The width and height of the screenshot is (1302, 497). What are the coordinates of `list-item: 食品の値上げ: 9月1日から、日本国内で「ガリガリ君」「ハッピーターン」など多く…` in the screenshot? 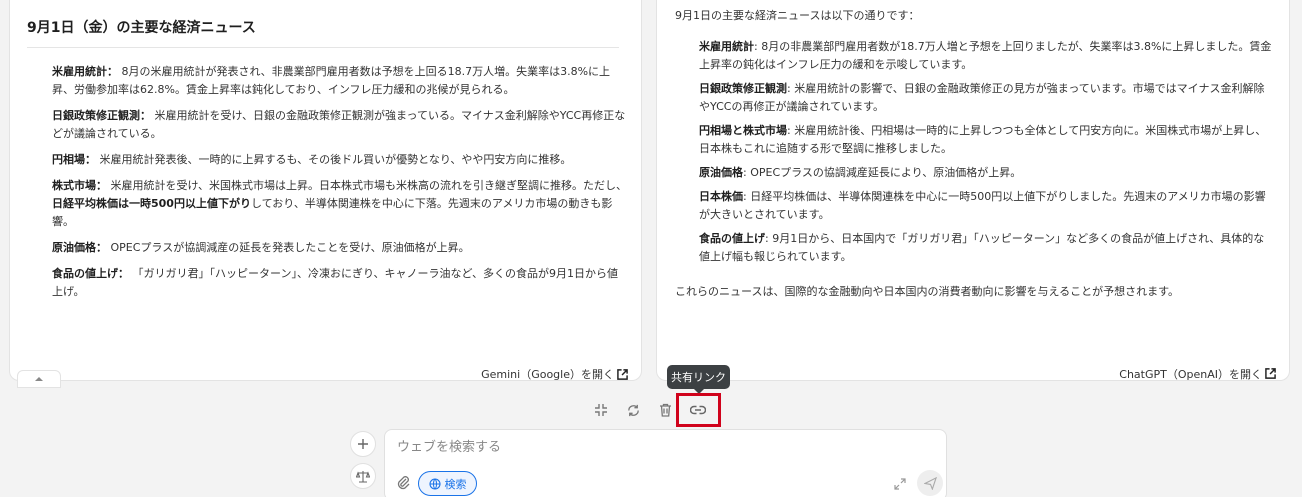 It's located at (986, 248).